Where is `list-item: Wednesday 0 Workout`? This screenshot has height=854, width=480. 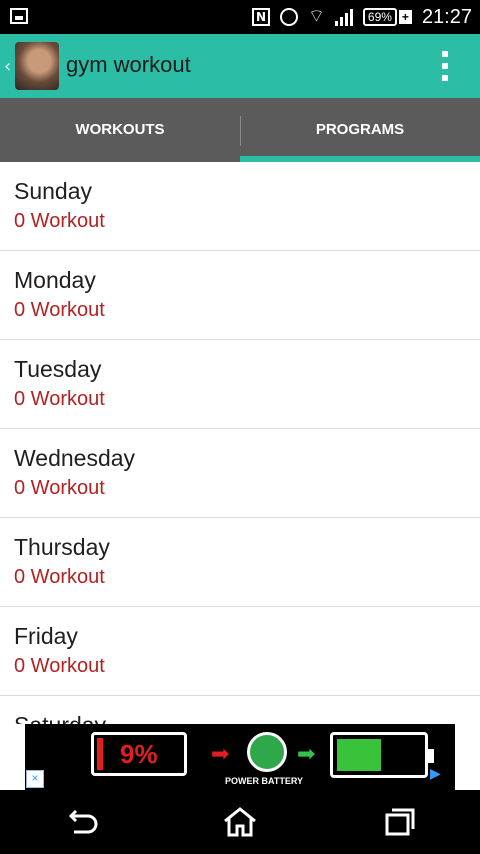
list-item: Wednesday 0 Workout is located at coordinates (240, 473).